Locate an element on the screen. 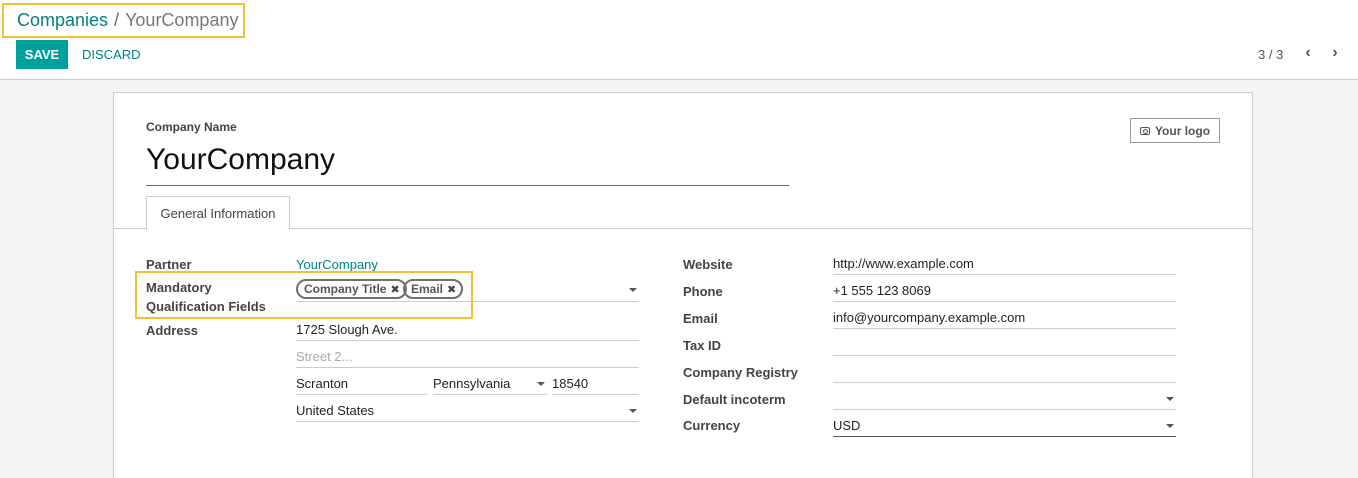 Image resolution: width=1358 pixels, height=478 pixels. chevron-right-icon: › is located at coordinates (1335, 54).